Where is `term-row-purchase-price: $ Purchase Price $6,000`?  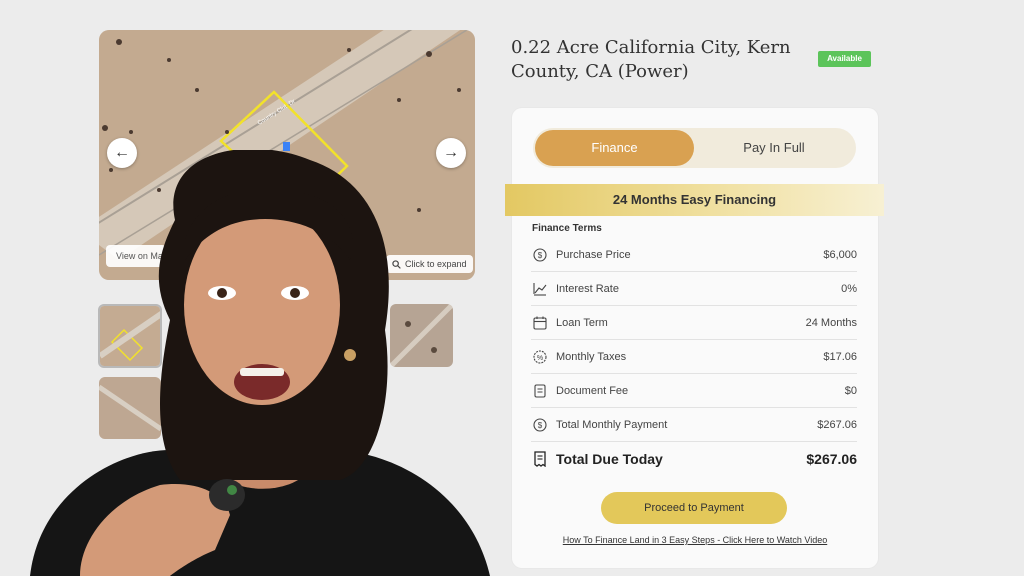 term-row-purchase-price: $ Purchase Price $6,000 is located at coordinates (694, 255).